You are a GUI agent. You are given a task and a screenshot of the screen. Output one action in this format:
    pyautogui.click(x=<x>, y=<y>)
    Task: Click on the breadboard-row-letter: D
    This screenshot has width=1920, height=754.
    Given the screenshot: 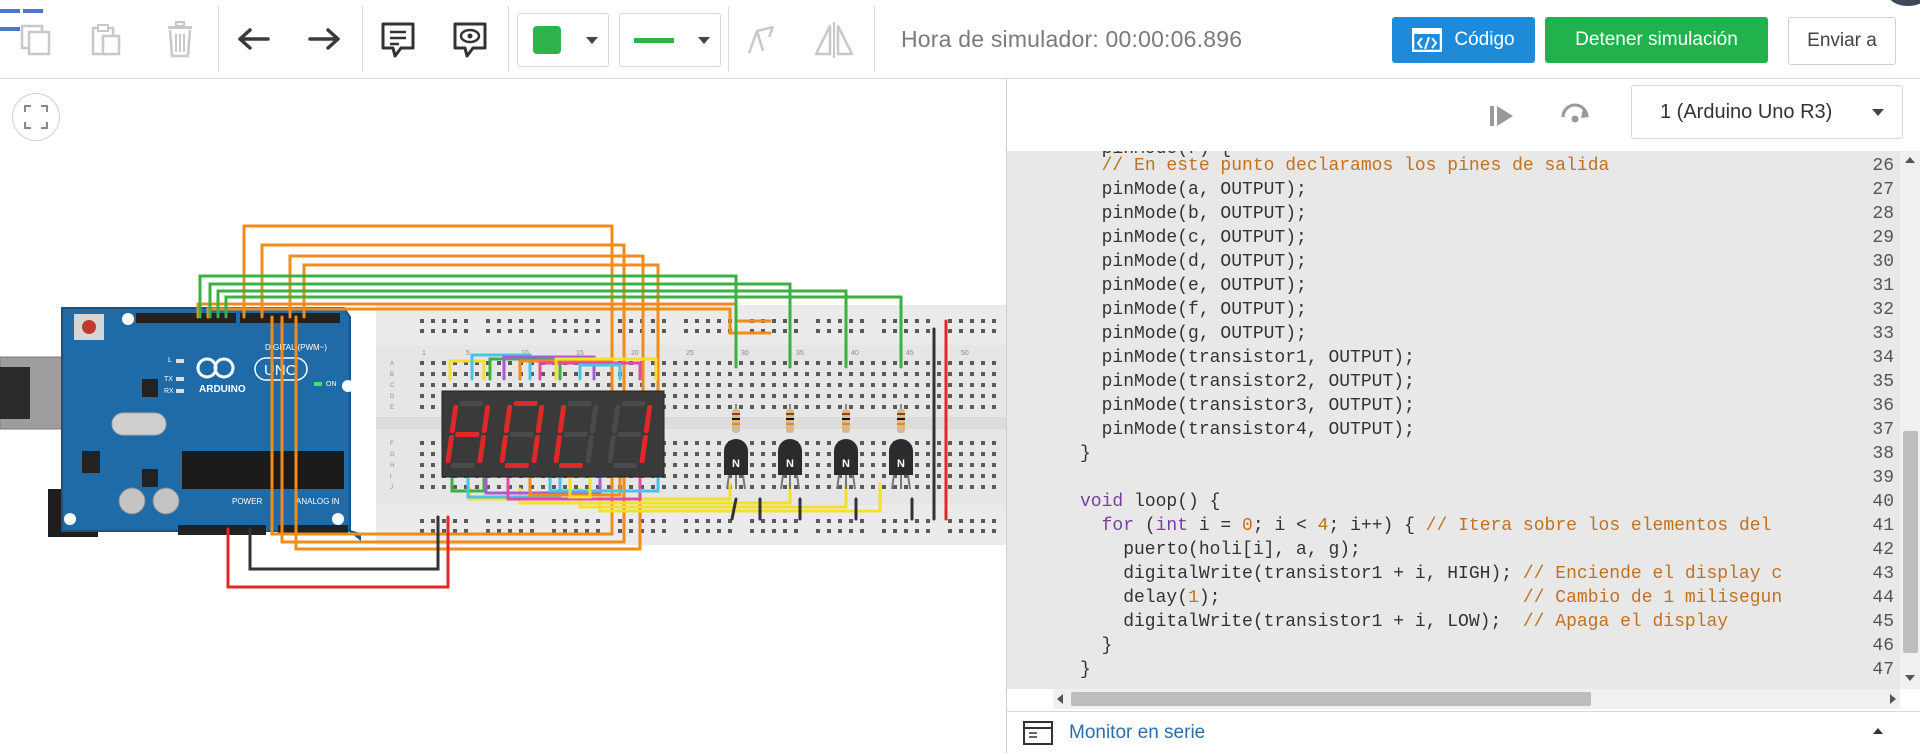 What is the action you would take?
    pyautogui.click(x=392, y=397)
    